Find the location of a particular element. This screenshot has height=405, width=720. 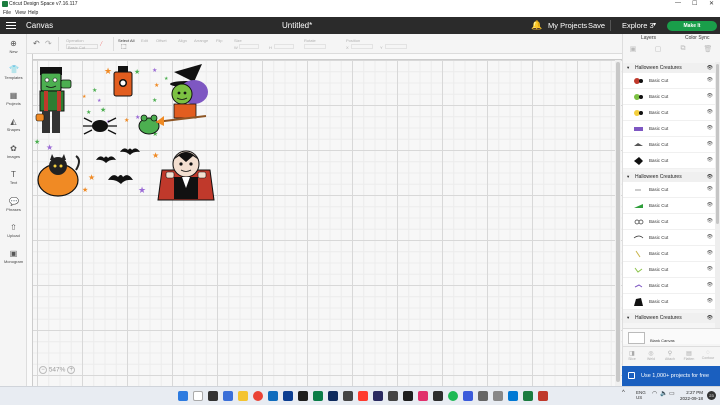

sidebar-item-phrases: 💬 Phrases is located at coordinates (13, 204).